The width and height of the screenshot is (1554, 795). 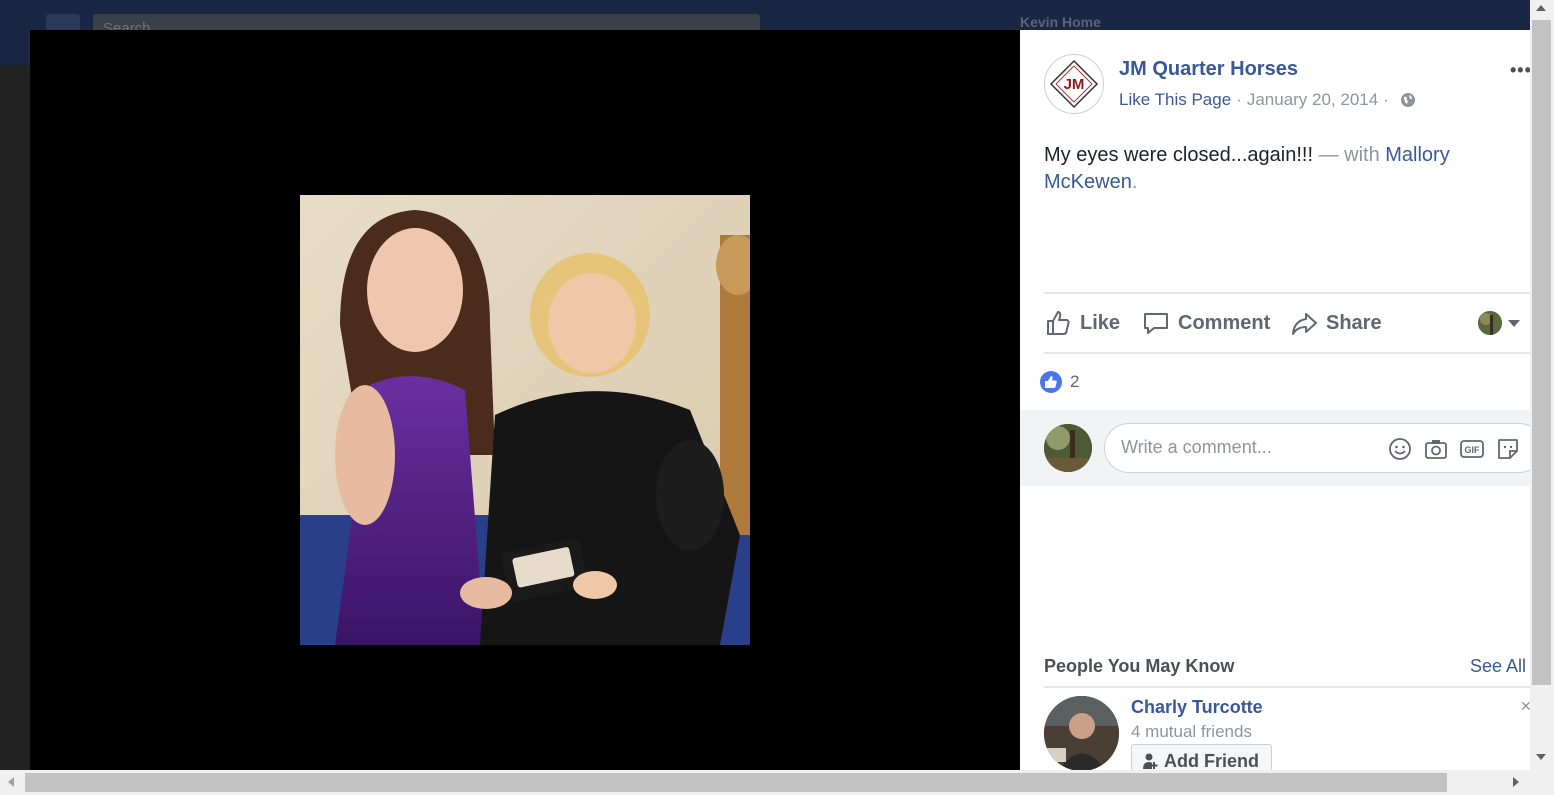 I want to click on add-friend-icon, so click(x=1150, y=761).